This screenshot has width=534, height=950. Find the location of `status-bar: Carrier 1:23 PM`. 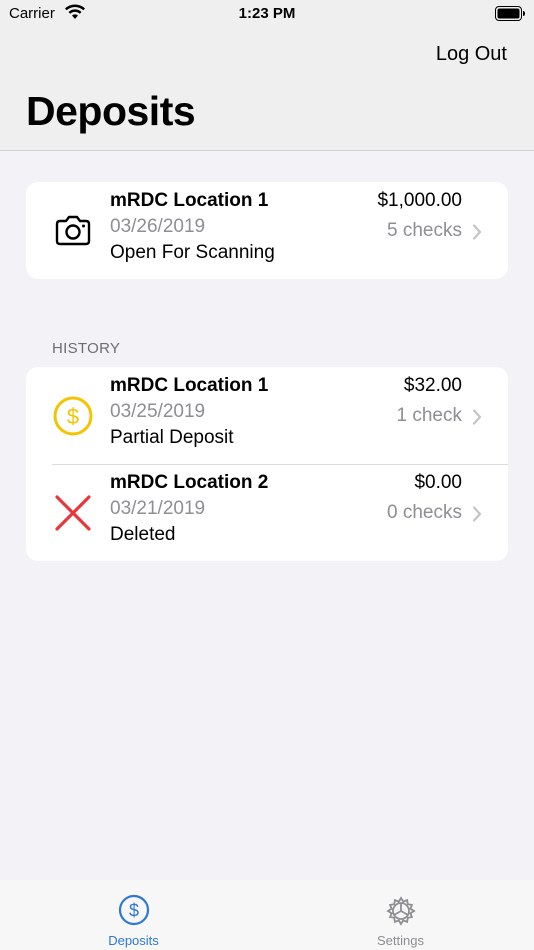

status-bar: Carrier 1:23 PM is located at coordinates (267, 14).